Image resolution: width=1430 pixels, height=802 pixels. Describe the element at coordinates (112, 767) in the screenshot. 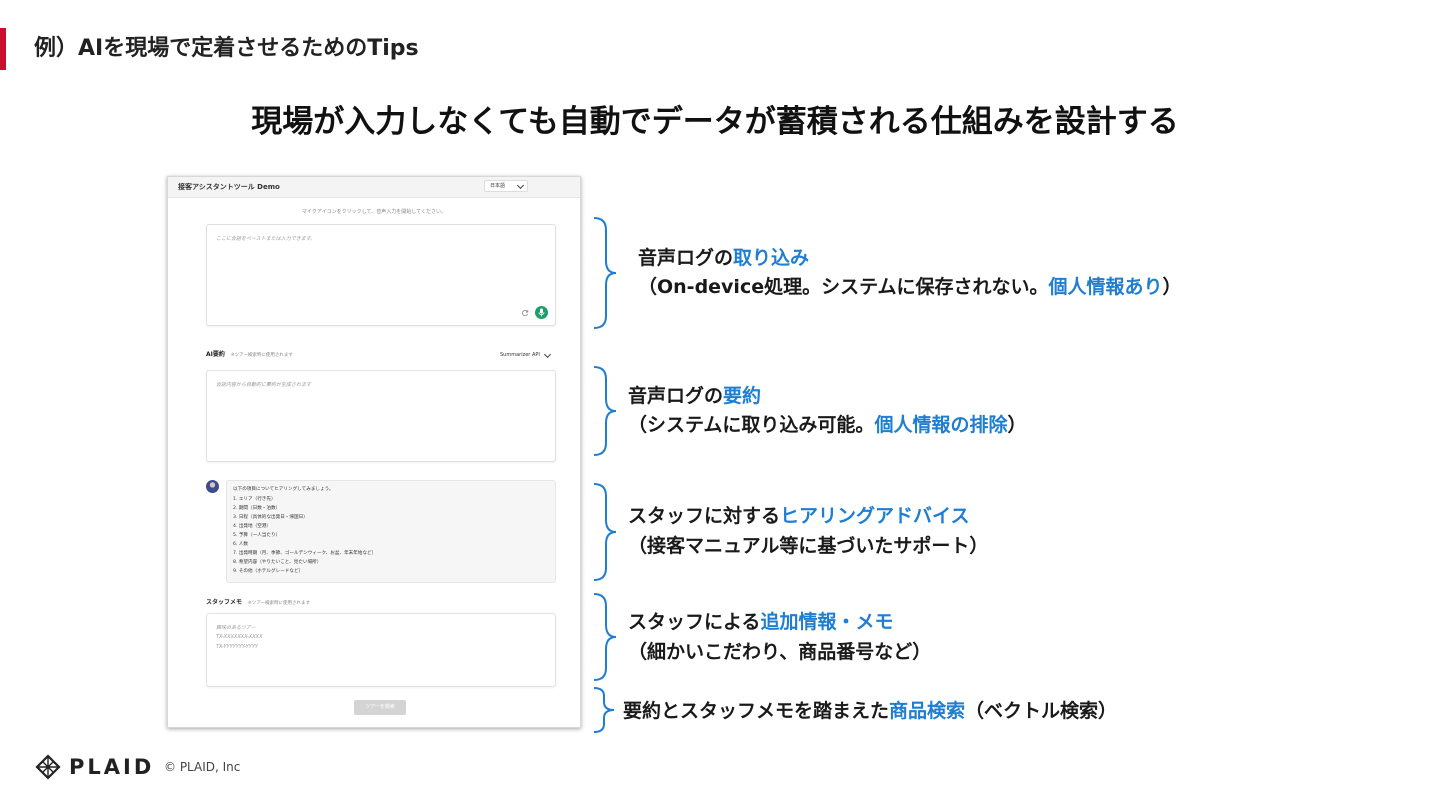

I see `plaid-logo-text: PLAID` at that location.